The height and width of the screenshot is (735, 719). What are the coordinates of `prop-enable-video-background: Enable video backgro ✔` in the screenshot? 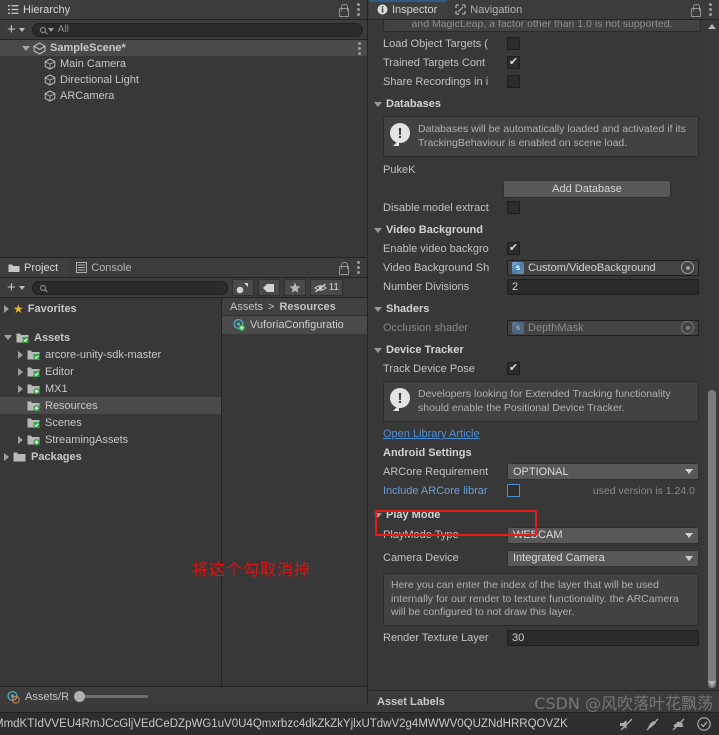 It's located at (537, 248).